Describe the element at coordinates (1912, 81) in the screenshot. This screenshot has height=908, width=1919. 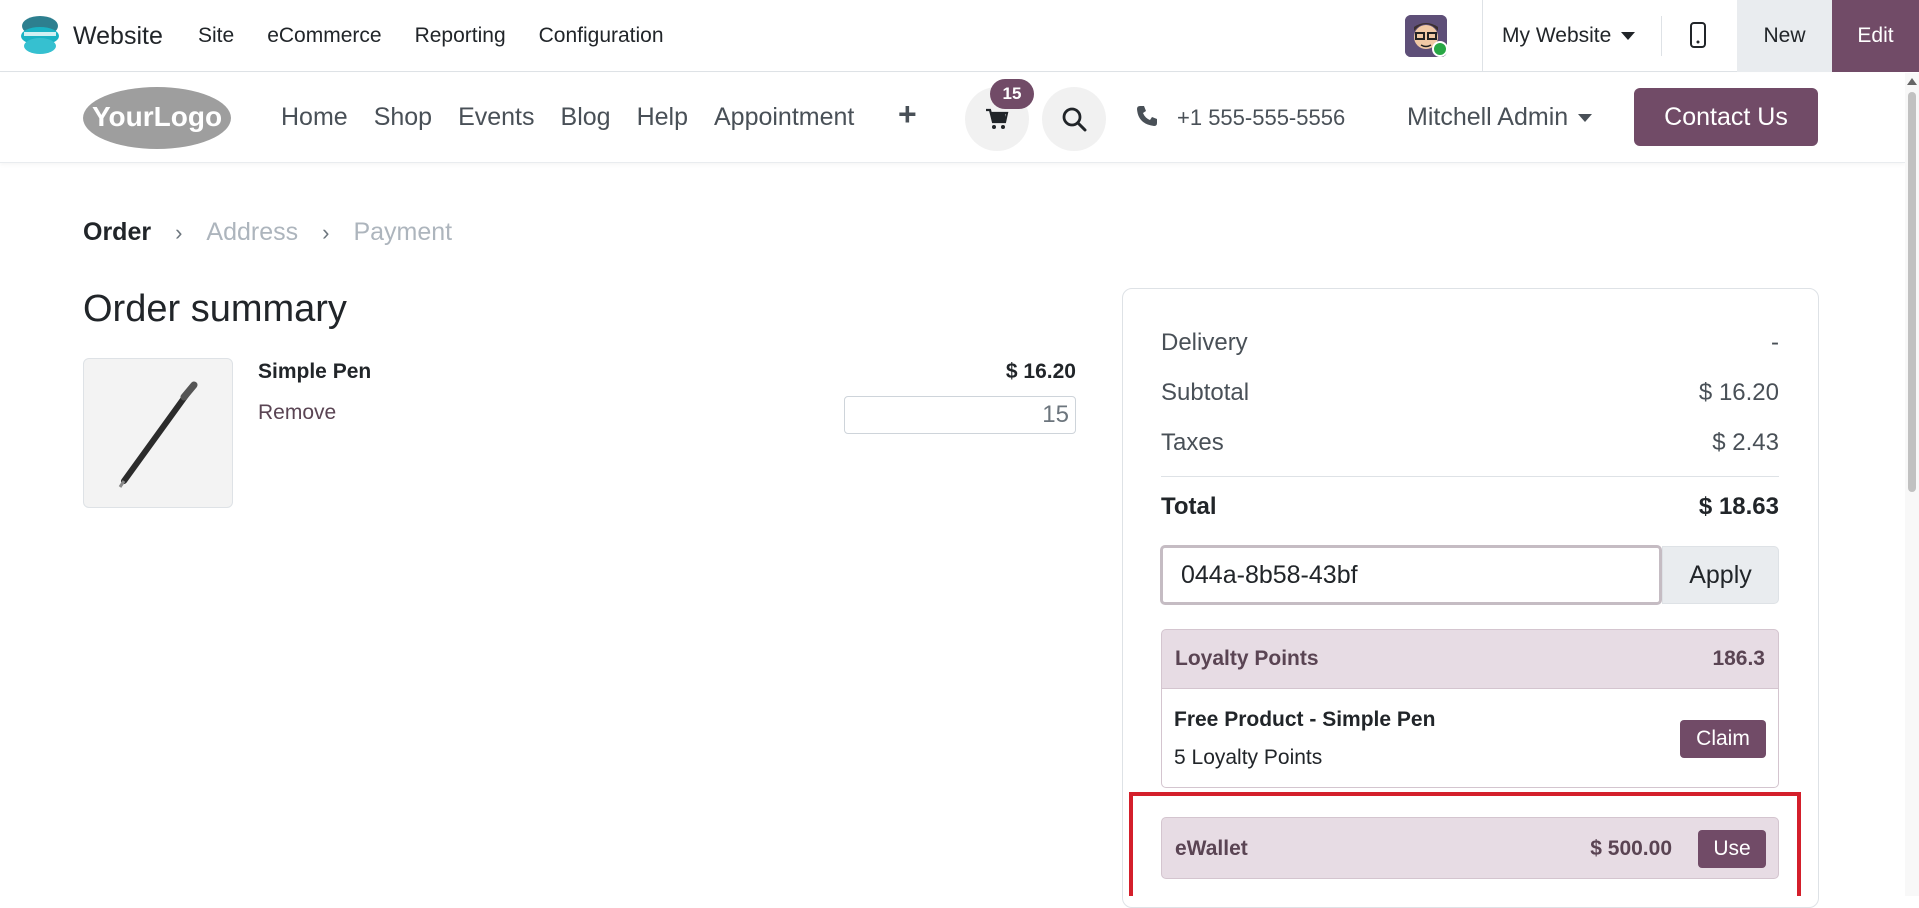
I see `scroll-up-arrow-icon` at that location.